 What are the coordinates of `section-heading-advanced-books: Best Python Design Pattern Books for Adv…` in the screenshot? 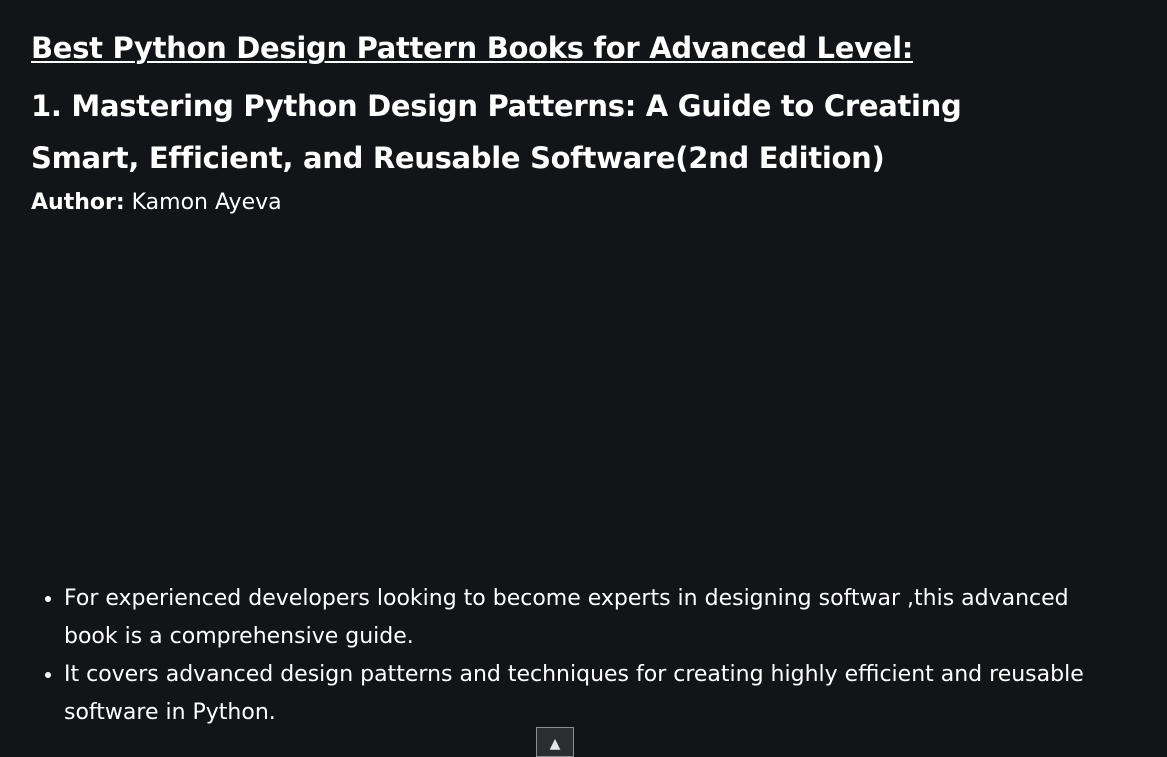 It's located at (472, 48).